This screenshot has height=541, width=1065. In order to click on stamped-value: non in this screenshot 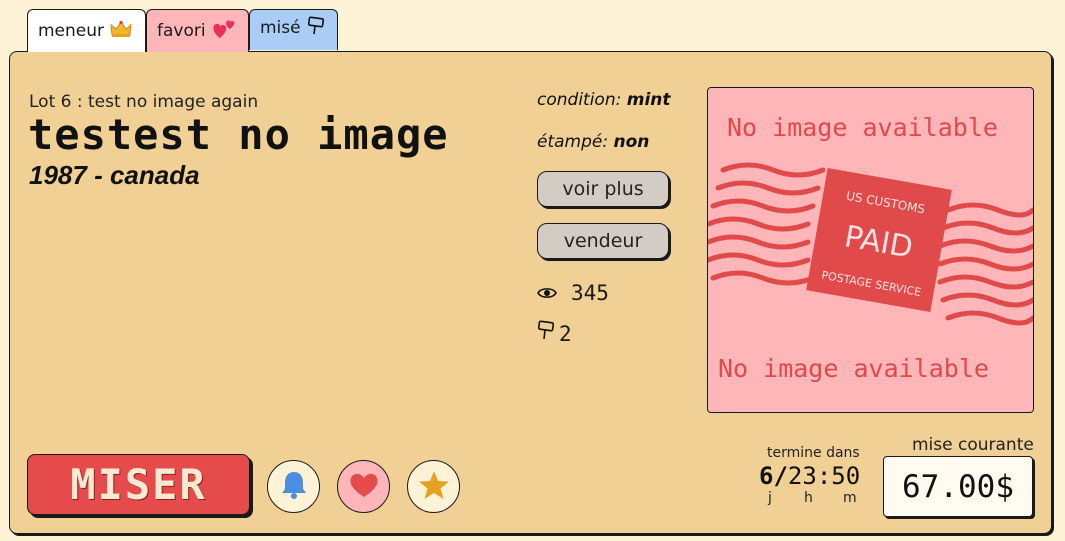, I will do `click(631, 142)`.